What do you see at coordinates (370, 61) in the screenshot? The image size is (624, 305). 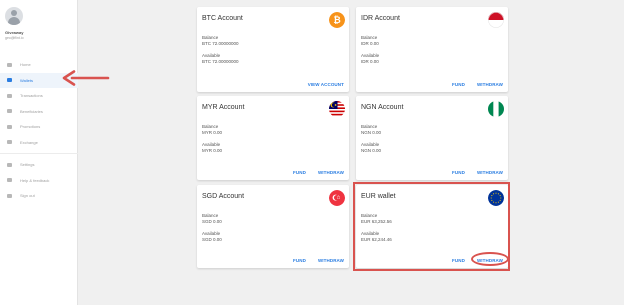 I see `available-value: IDR 0.00` at bounding box center [370, 61].